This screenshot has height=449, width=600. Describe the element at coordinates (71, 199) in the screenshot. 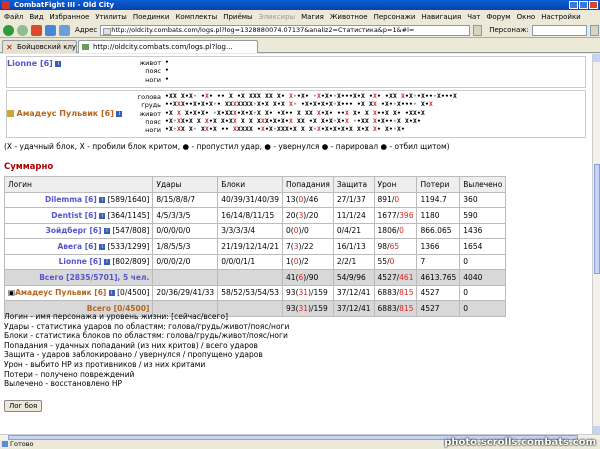

I see `player-link: Dilemma [6]` at that location.